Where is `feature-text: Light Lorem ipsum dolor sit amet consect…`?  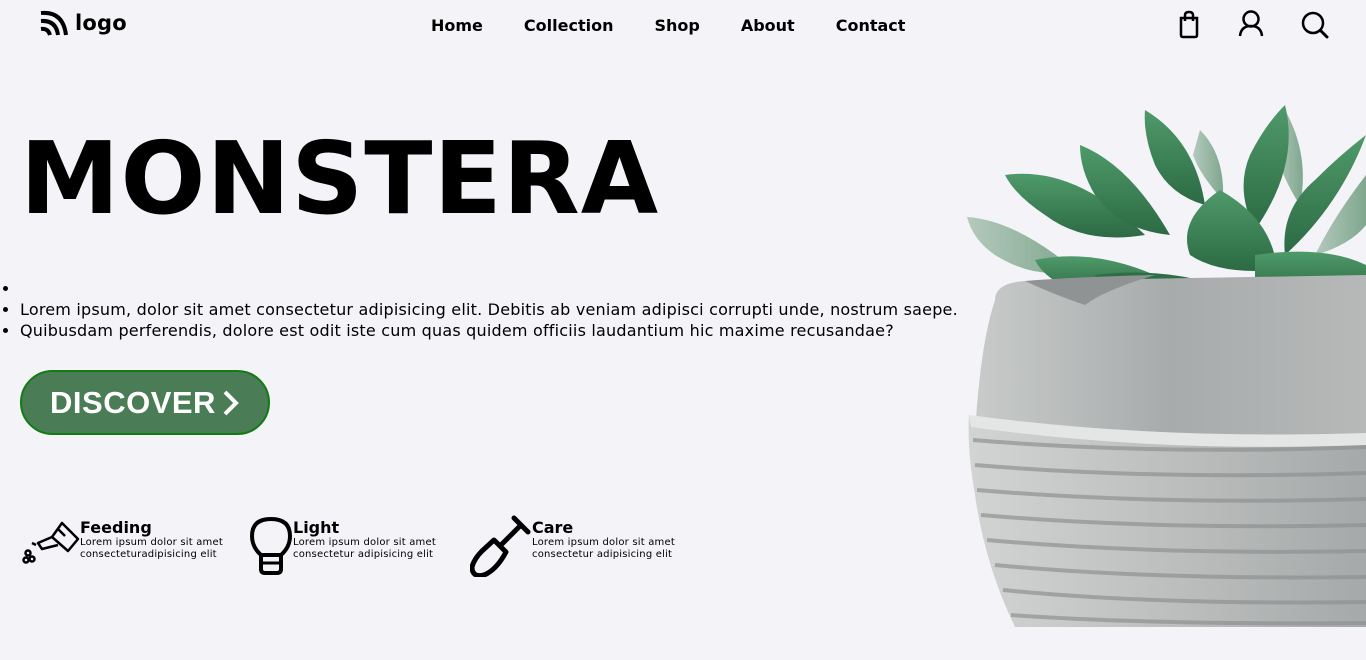 feature-text: Light Lorem ipsum dolor sit amet consect… is located at coordinates (368, 540).